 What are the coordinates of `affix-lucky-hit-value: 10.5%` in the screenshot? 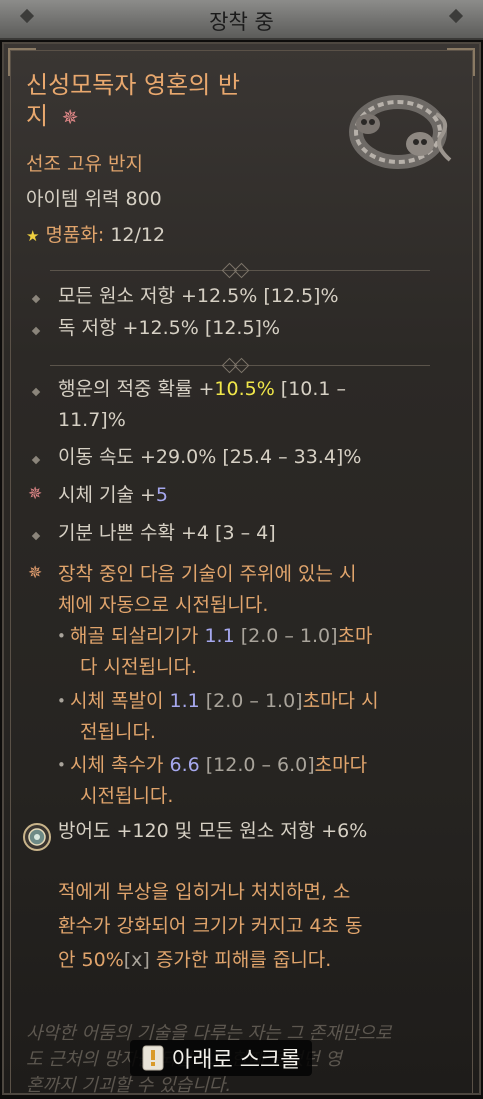 It's located at (244, 389).